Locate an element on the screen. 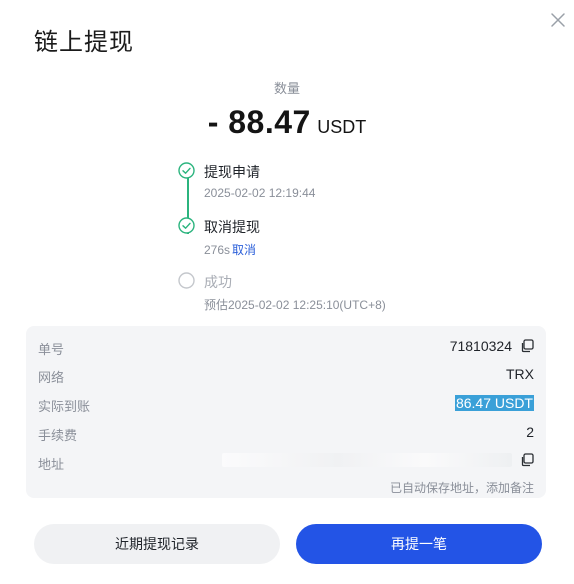 Image resolution: width=574 pixels, height=584 pixels. recent-withdrawals-button: 近期提现记录 is located at coordinates (157, 544).